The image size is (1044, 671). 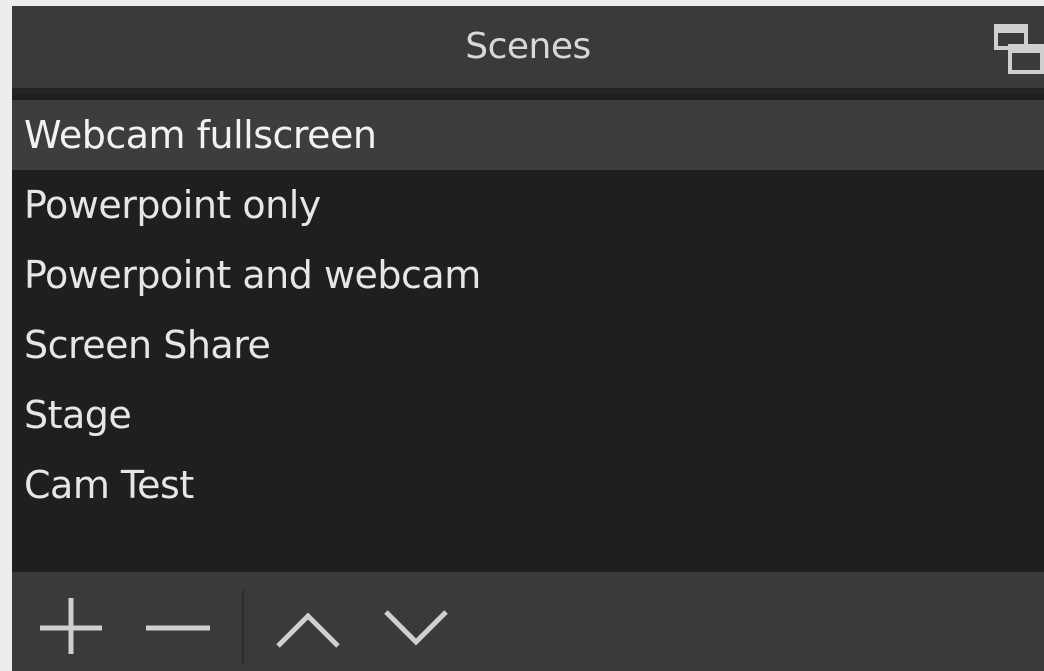 I want to click on scene-toolbar, so click(x=528, y=621).